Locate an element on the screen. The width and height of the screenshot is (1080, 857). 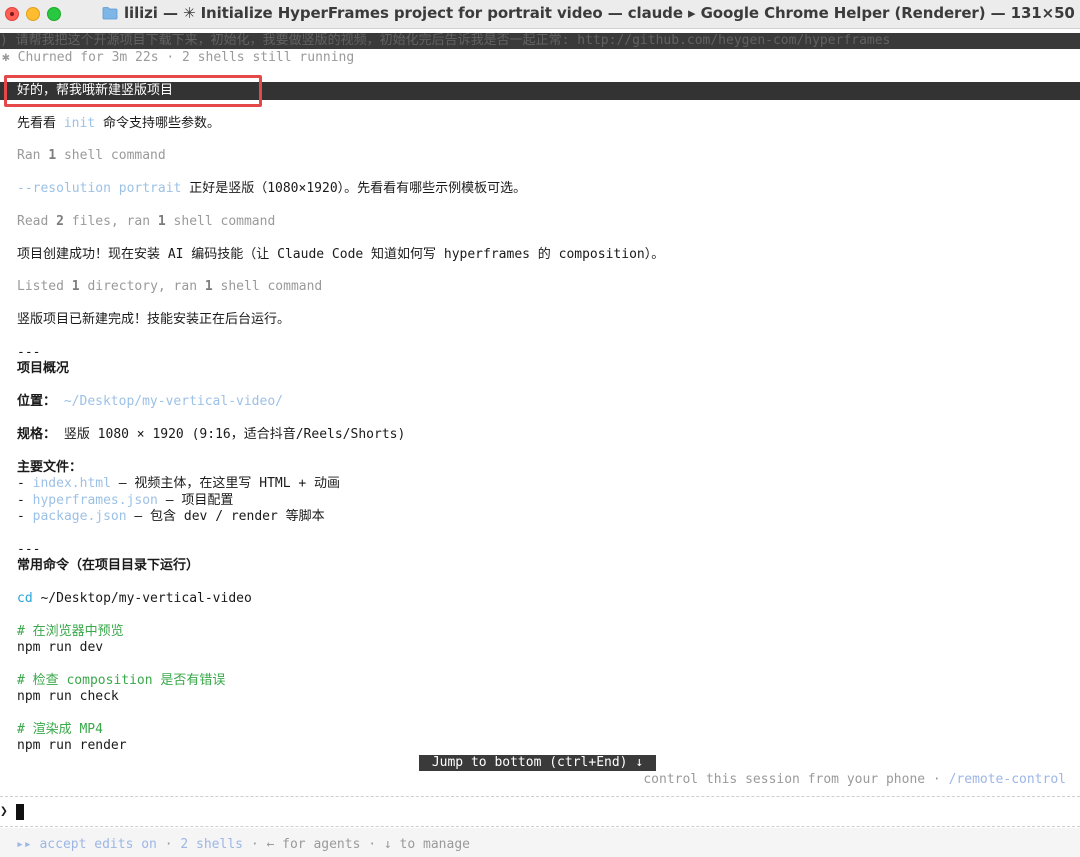
list-item: - index.html — 视频主体，在这里写 HTML + 动画 is located at coordinates (178, 484).